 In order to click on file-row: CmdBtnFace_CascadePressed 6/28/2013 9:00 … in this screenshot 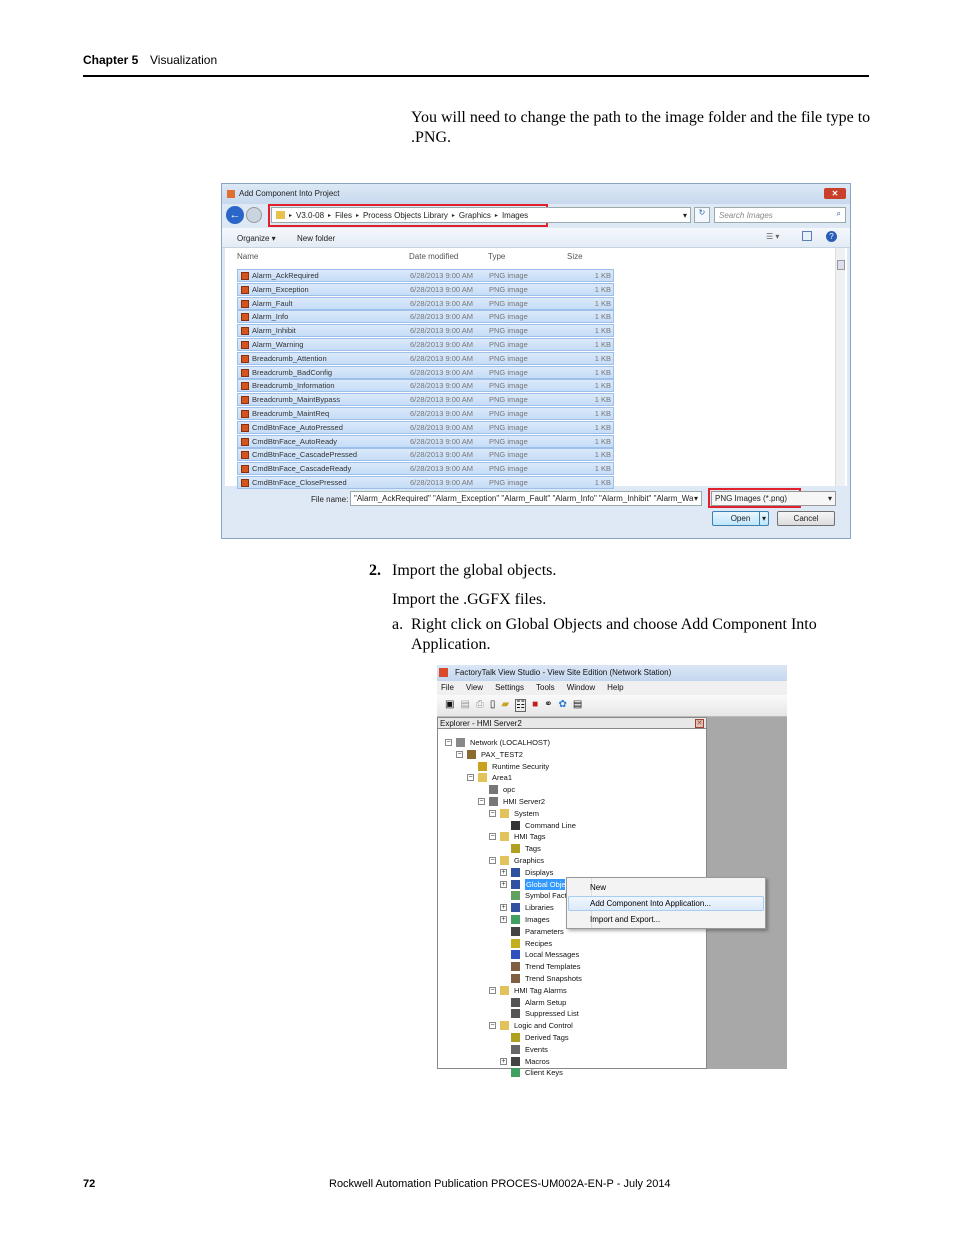, I will do `click(425, 455)`.